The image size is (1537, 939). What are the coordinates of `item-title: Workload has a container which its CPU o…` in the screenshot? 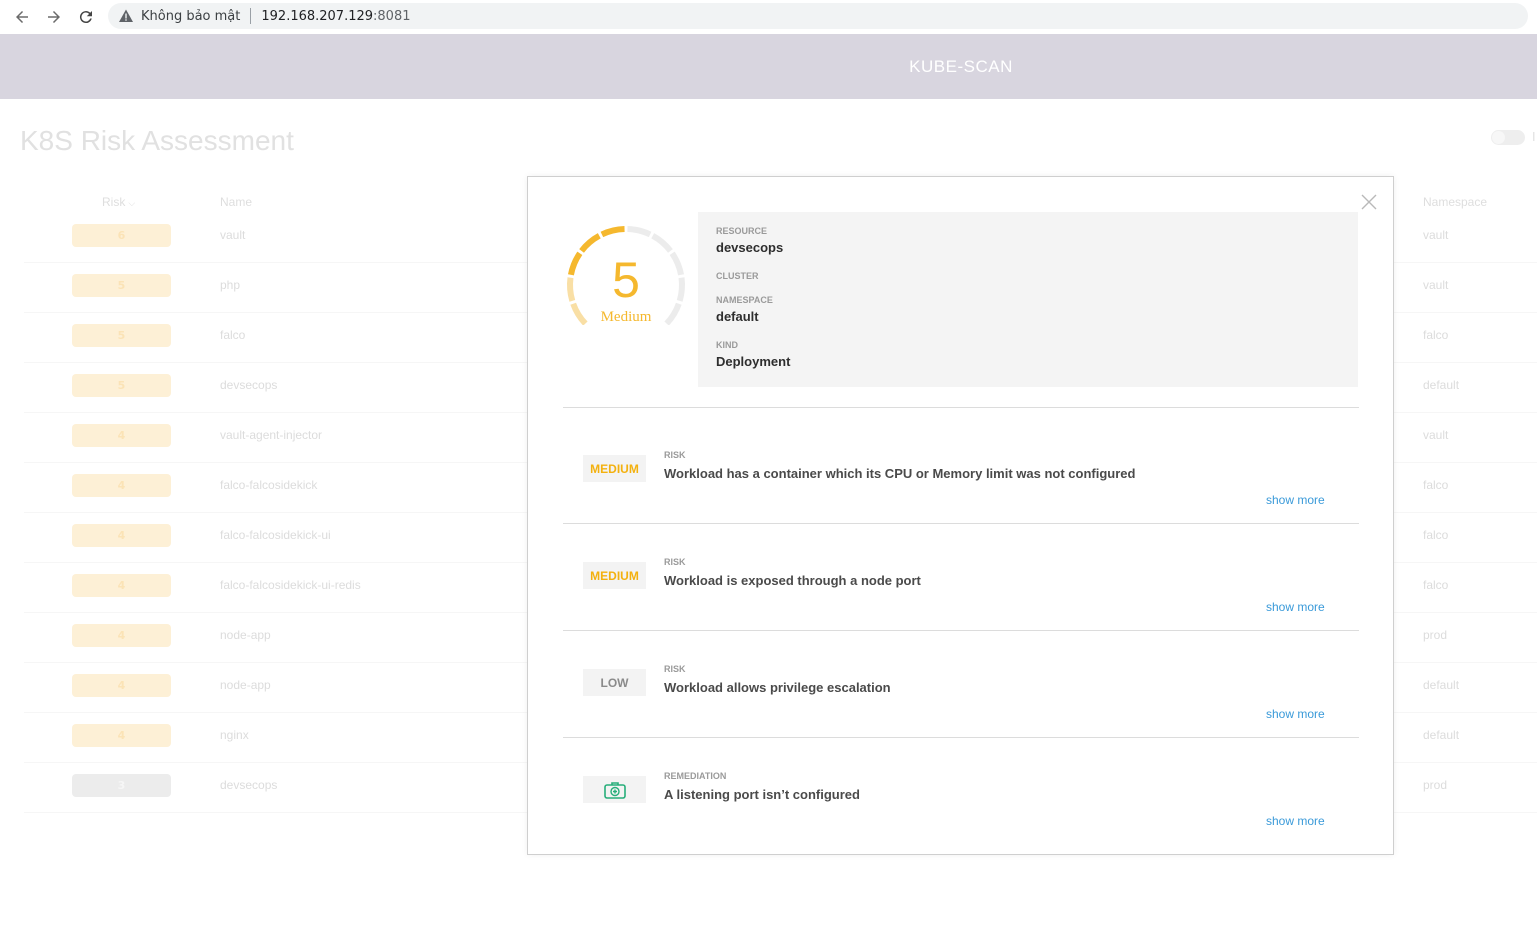 It's located at (900, 473).